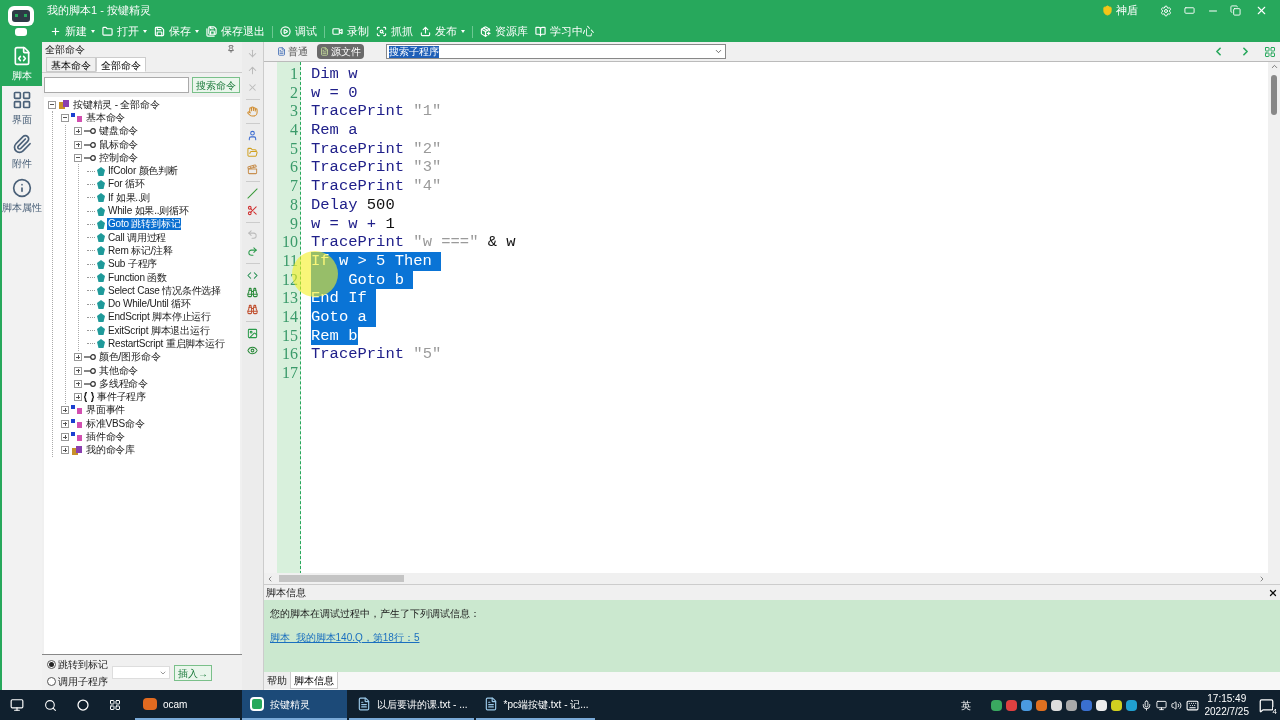 The image size is (1280, 720). Describe the element at coordinates (340, 51) in the screenshot. I see `view-tab: 源文件` at that location.